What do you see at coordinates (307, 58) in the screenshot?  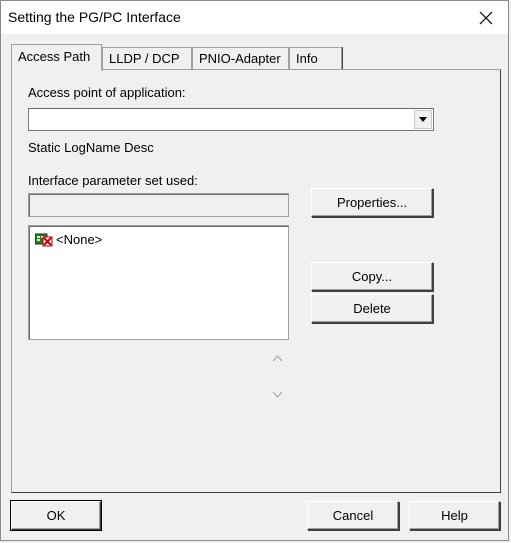 I see `tab-label: Info` at bounding box center [307, 58].